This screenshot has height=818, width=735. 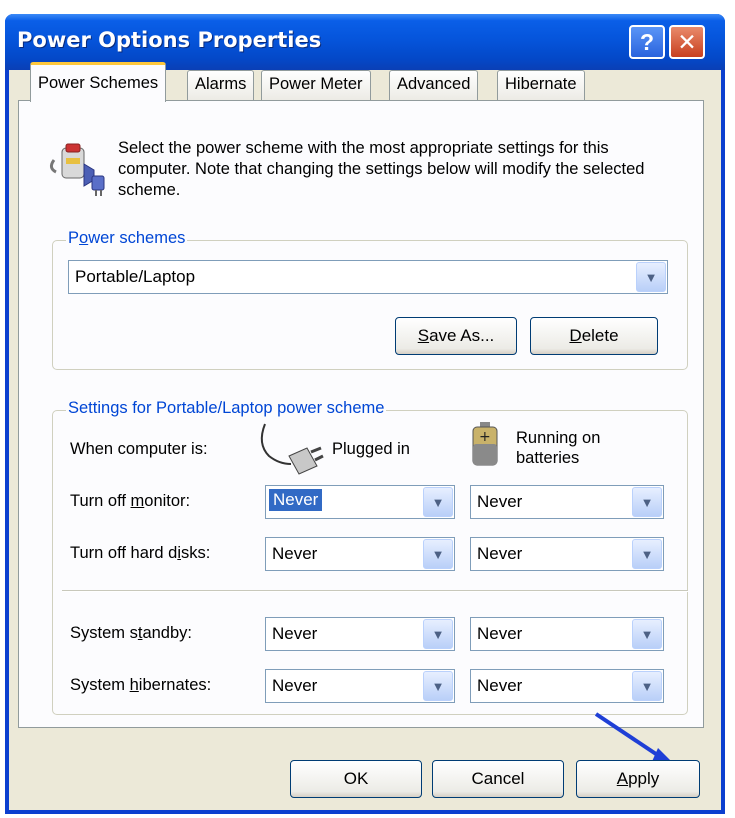 What do you see at coordinates (360, 686) in the screenshot?
I see `hibernates-plugged-select: Never ▼` at bounding box center [360, 686].